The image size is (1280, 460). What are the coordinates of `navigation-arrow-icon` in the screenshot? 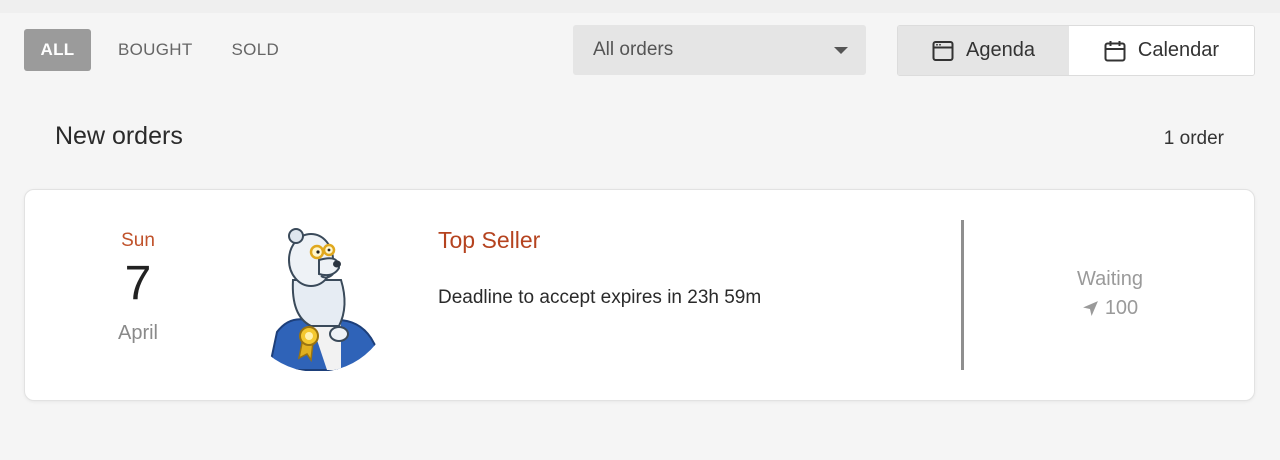 It's located at (1090, 308).